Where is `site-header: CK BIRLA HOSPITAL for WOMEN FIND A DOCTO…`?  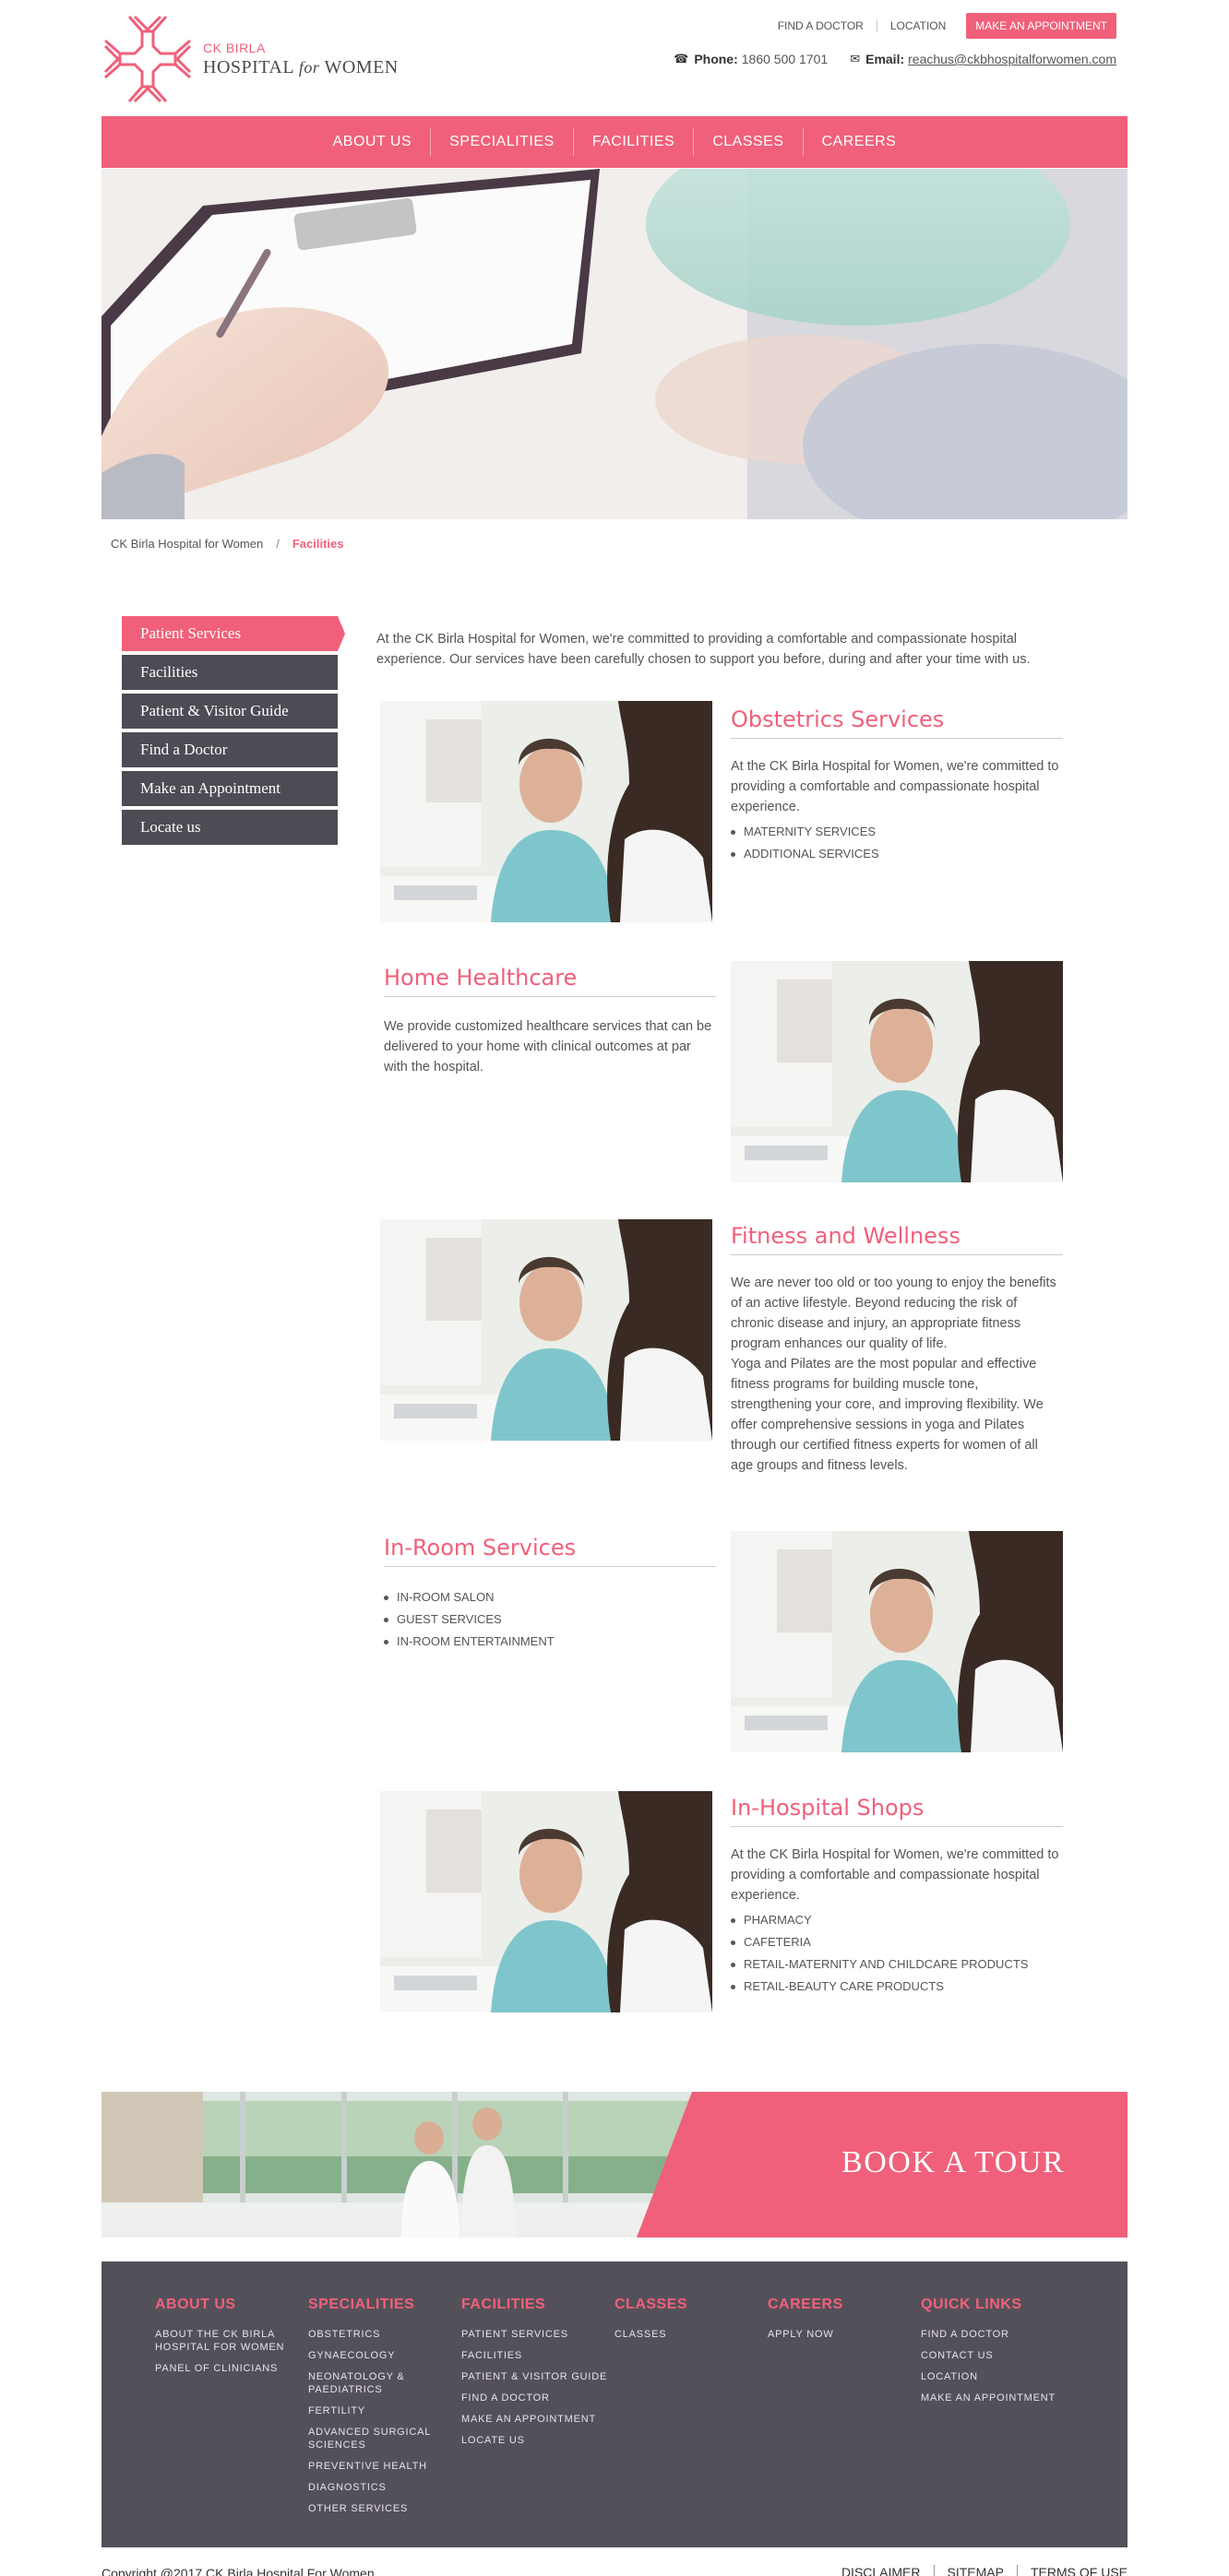
site-header: CK BIRLA HOSPITAL for WOMEN FIND A DOCTO… is located at coordinates (614, 57).